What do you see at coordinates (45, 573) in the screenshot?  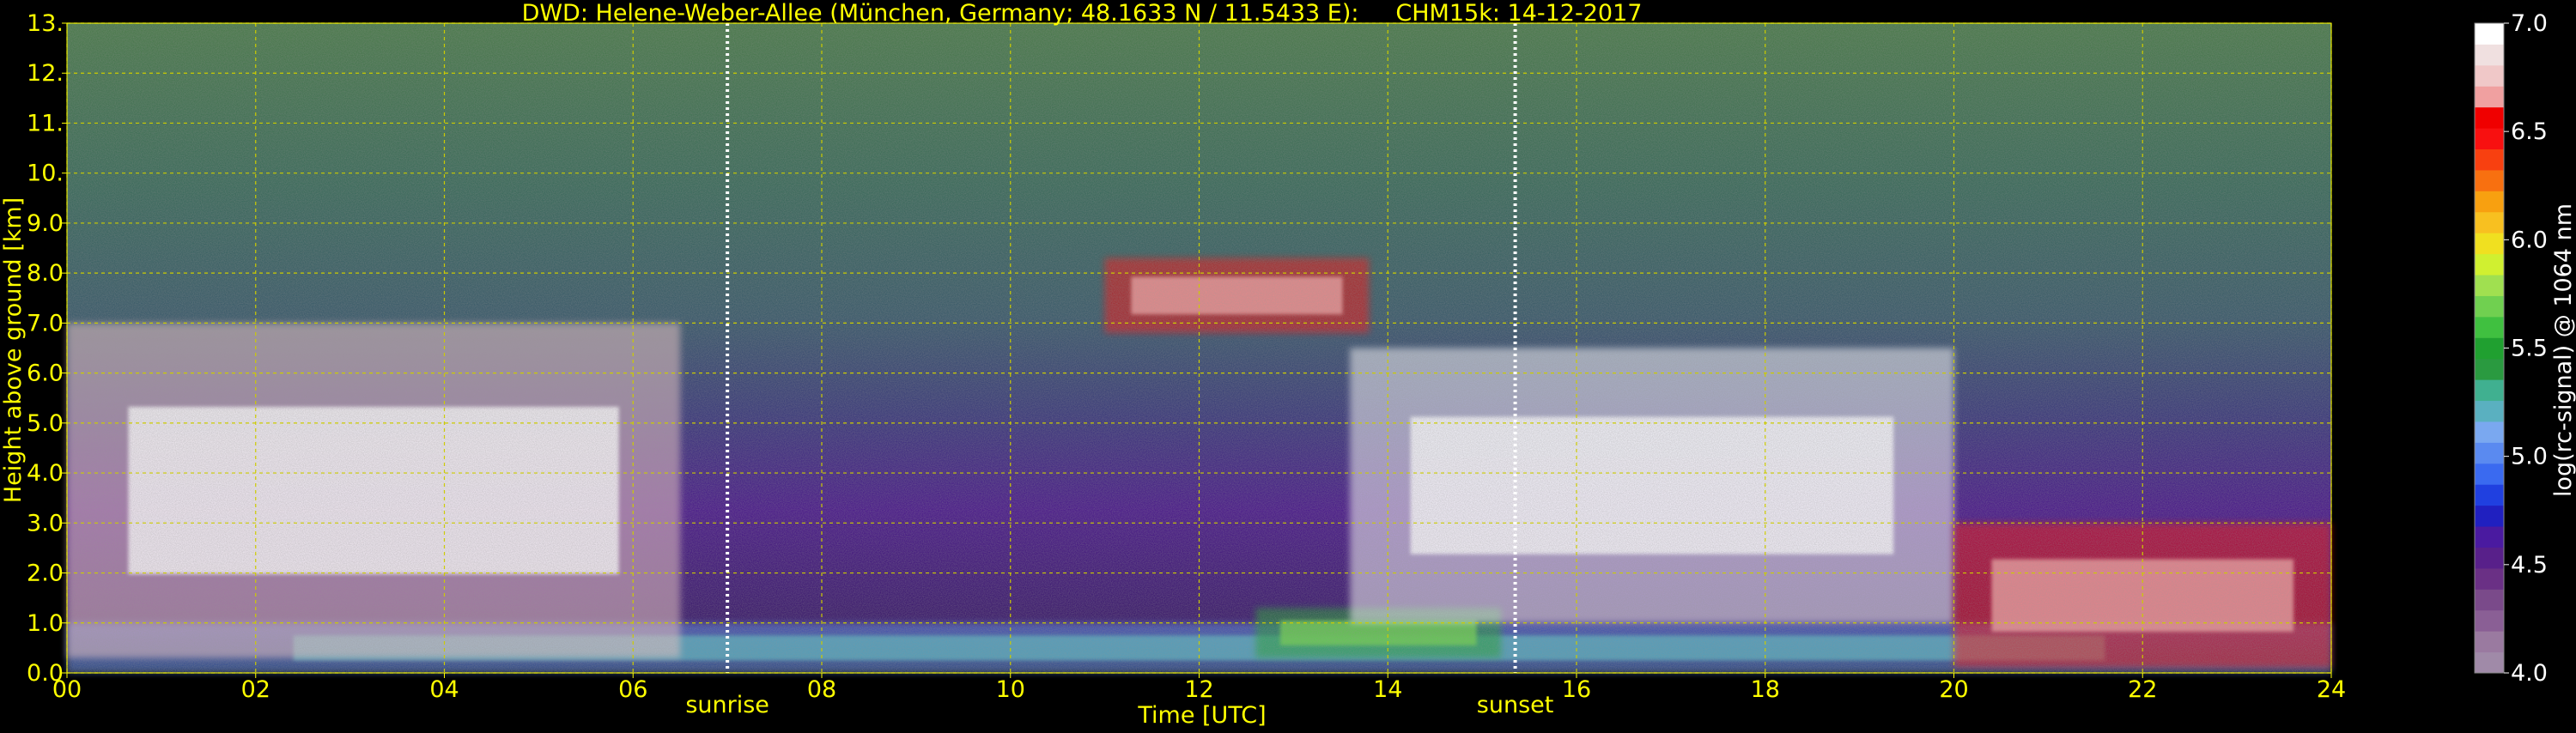 I see `y-tick-label: 2.0` at bounding box center [45, 573].